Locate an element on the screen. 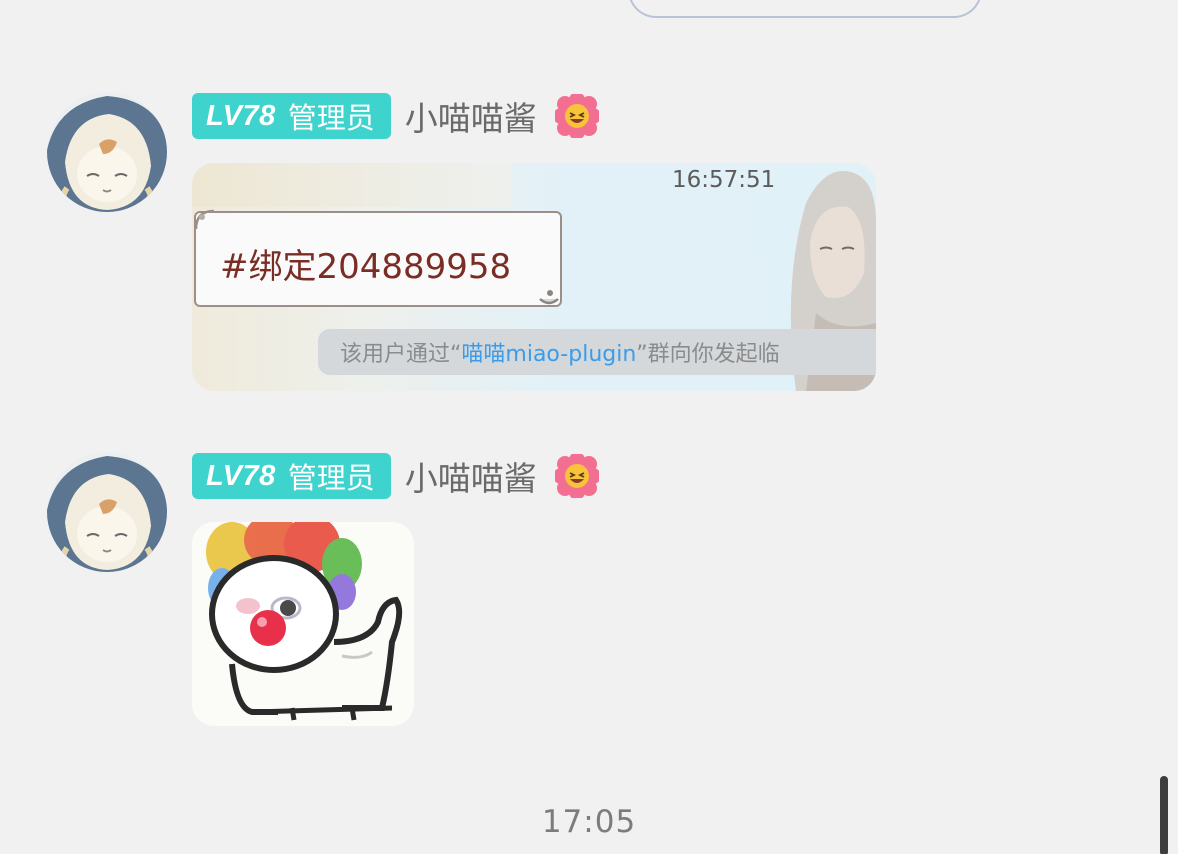  bubble-tail-deco-icon is located at coordinates (549, 297).